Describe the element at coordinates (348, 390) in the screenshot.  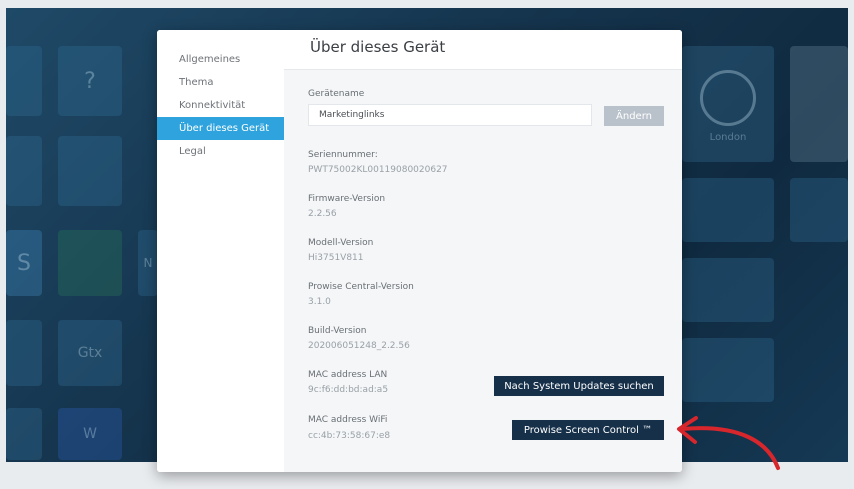
I see `mac-lan-value: 9c:f6:dd:bd:ad:a5` at that location.